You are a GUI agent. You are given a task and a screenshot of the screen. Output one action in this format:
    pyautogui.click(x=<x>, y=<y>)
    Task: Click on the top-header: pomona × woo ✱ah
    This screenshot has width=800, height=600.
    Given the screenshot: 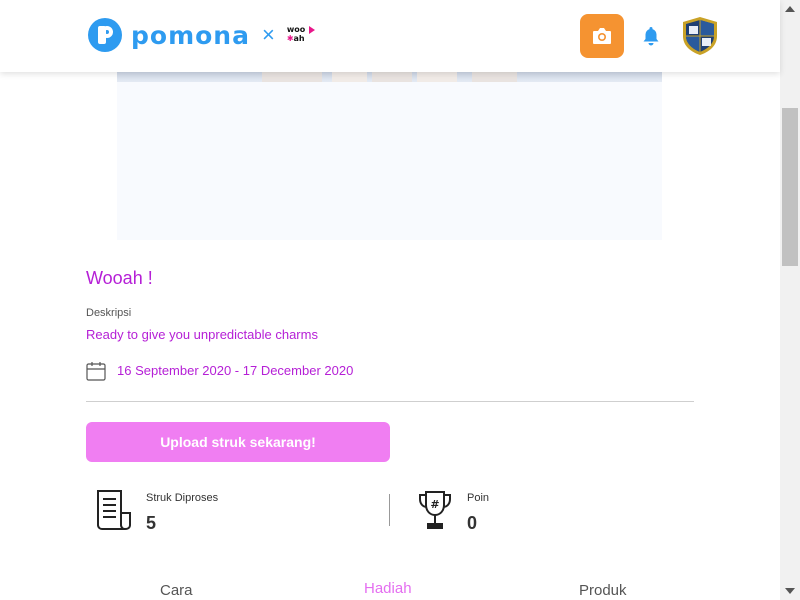 What is the action you would take?
    pyautogui.click(x=390, y=36)
    